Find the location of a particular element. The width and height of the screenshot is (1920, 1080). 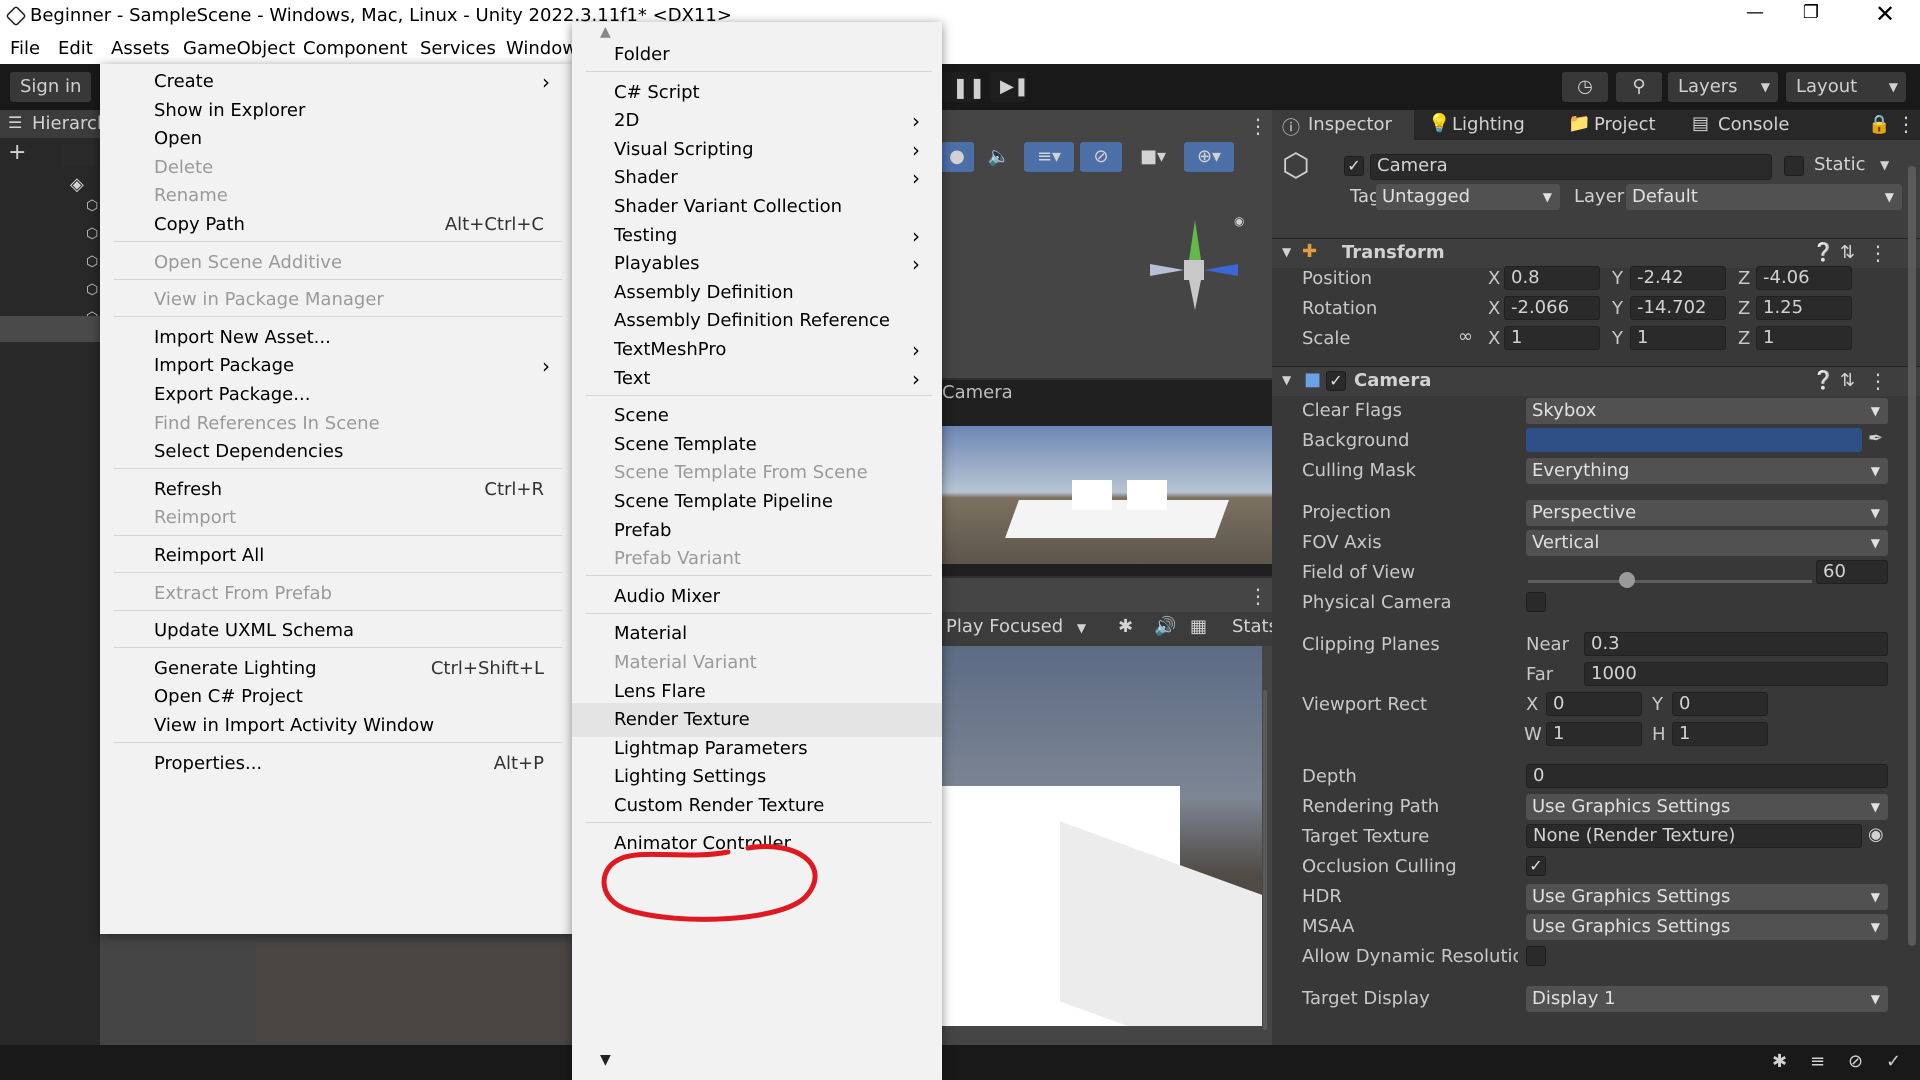

transform-header: ▼ ✚ Transform ❔ ⇅ ⋮ is located at coordinates (1596, 253).